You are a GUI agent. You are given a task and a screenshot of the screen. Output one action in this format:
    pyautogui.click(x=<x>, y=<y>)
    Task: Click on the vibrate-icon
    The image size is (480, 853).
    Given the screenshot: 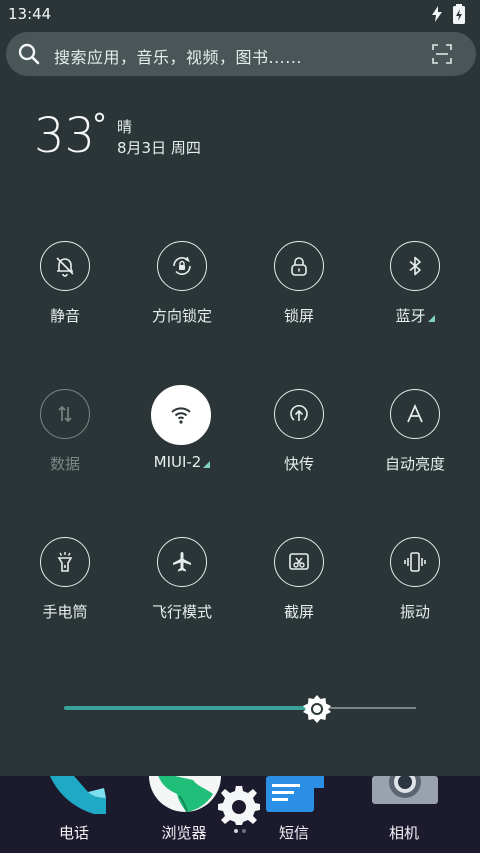 What is the action you would take?
    pyautogui.click(x=415, y=562)
    